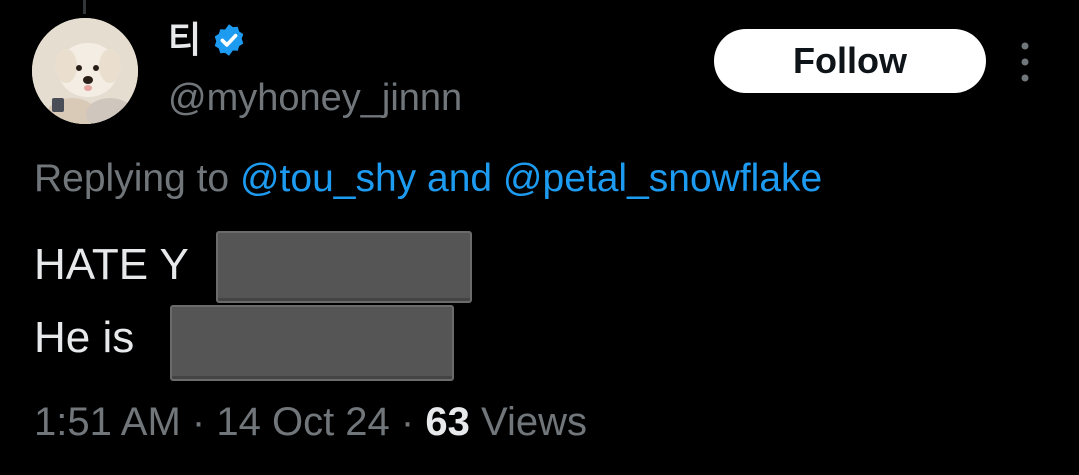 Image resolution: width=1079 pixels, height=475 pixels. Describe the element at coordinates (207, 40) in the screenshot. I see `author-name-row: 티` at that location.